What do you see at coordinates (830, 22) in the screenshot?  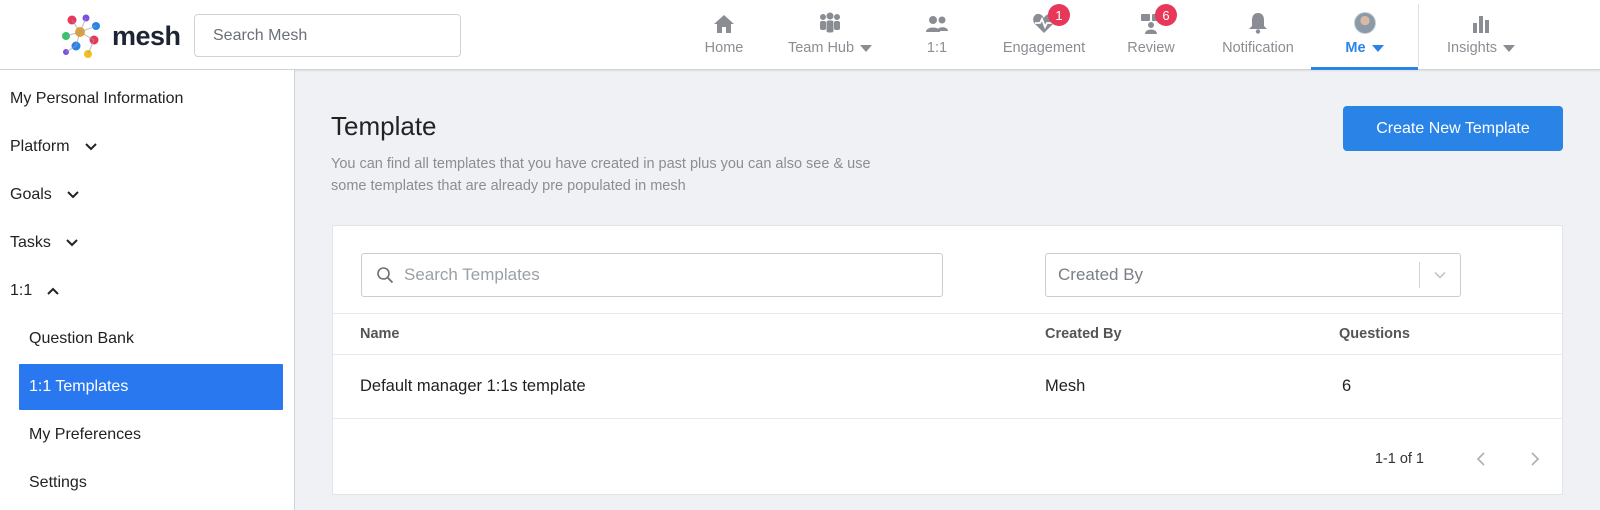 I see `team-icon` at bounding box center [830, 22].